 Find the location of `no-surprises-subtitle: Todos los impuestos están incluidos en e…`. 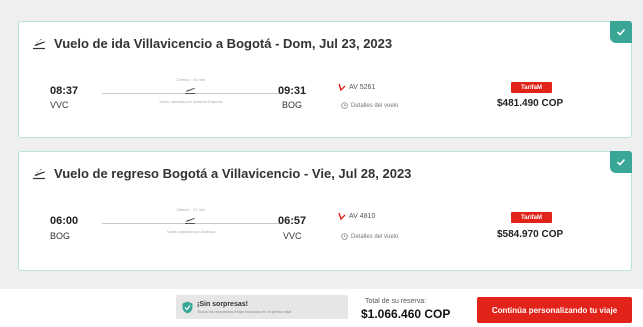

no-surprises-subtitle: Todos los impuestos están incluidos en e… is located at coordinates (244, 311).